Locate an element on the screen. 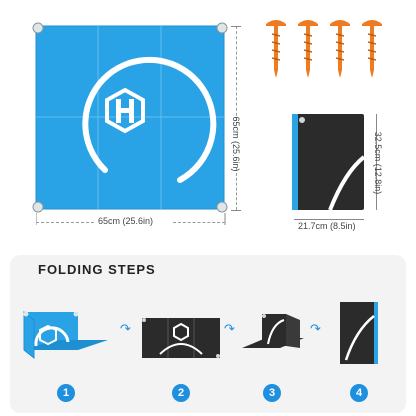  step-3-badge: 3 is located at coordinates (272, 393).